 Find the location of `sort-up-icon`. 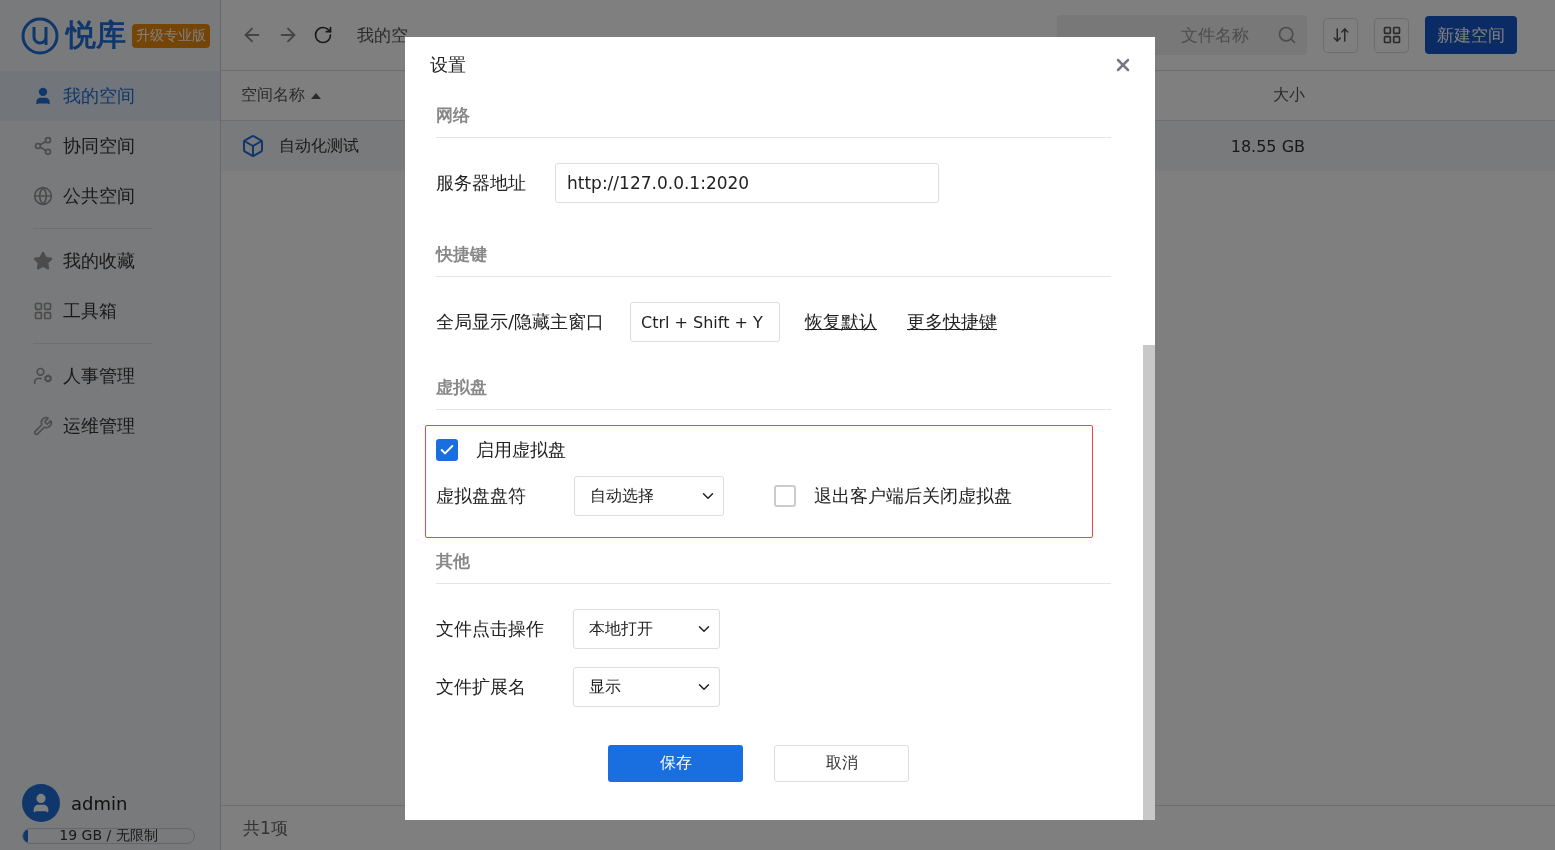

sort-up-icon is located at coordinates (316, 95).